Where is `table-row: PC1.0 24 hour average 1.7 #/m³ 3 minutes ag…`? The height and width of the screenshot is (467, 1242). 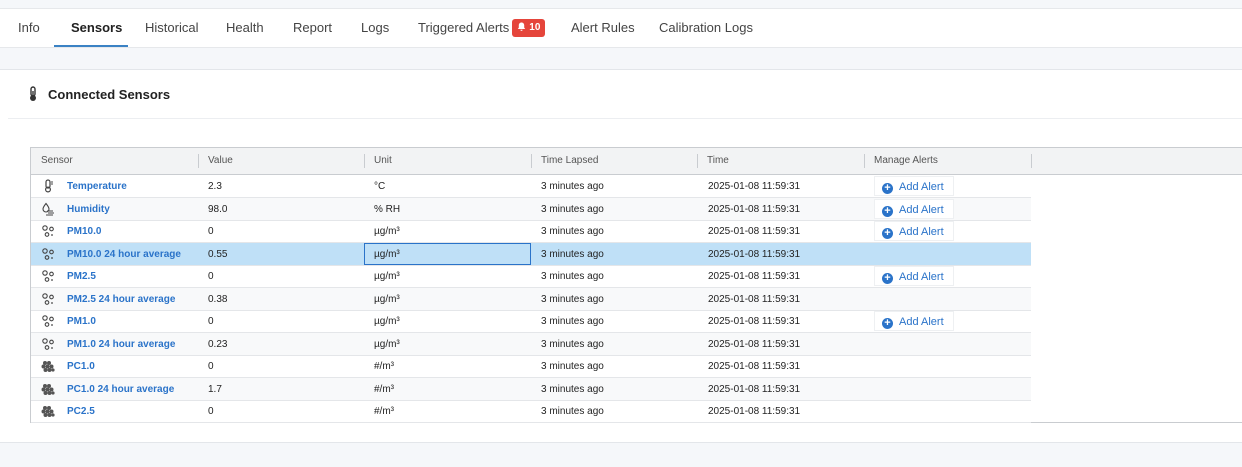
table-row: PC1.0 24 hour average 1.7 #/m³ 3 minutes ag… is located at coordinates (531, 389).